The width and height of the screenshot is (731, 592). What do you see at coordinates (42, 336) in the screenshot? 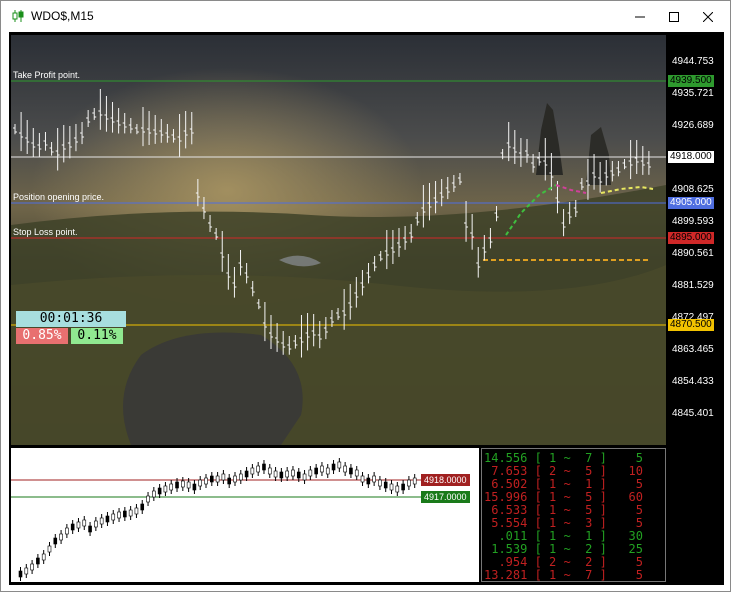
I see `pct-left-badge: 0.85%` at bounding box center [42, 336].